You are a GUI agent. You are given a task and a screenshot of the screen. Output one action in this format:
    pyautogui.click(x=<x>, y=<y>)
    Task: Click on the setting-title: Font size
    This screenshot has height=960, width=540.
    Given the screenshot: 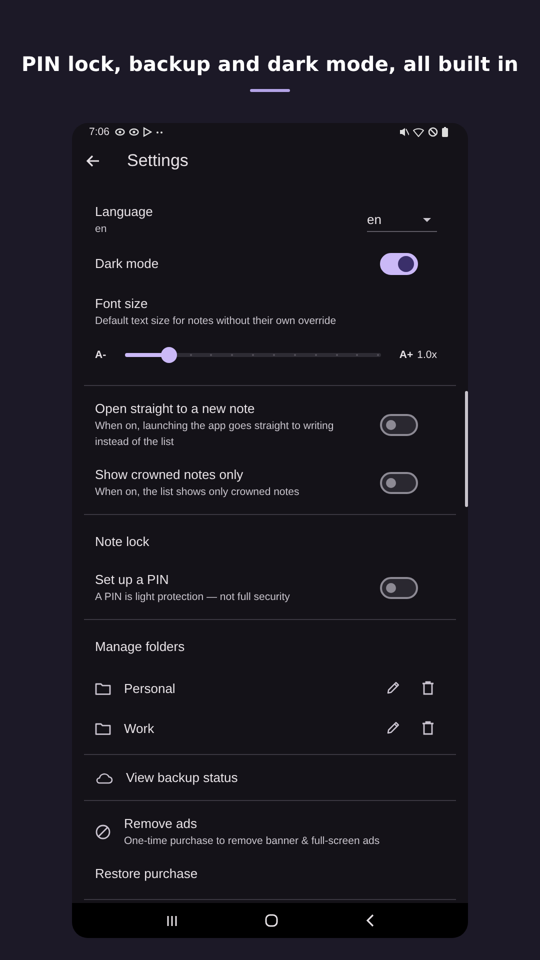 What is the action you would take?
    pyautogui.click(x=122, y=304)
    